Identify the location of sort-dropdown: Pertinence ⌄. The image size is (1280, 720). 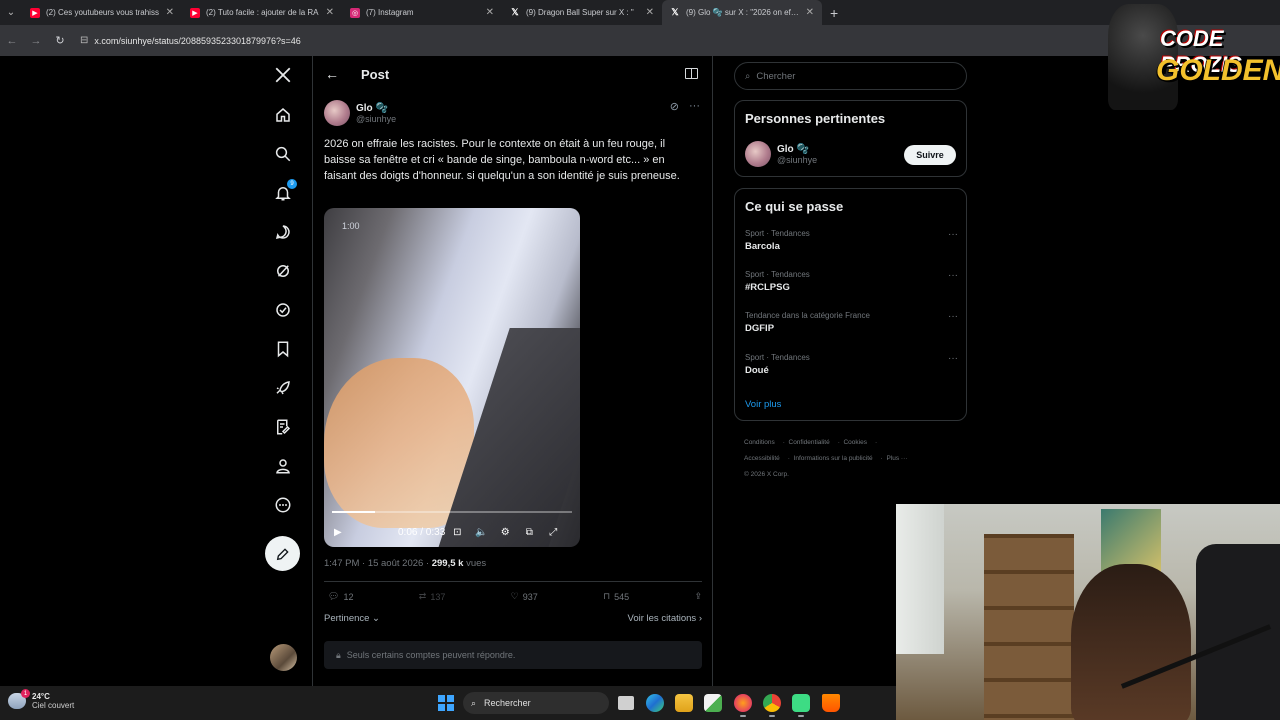
(352, 618).